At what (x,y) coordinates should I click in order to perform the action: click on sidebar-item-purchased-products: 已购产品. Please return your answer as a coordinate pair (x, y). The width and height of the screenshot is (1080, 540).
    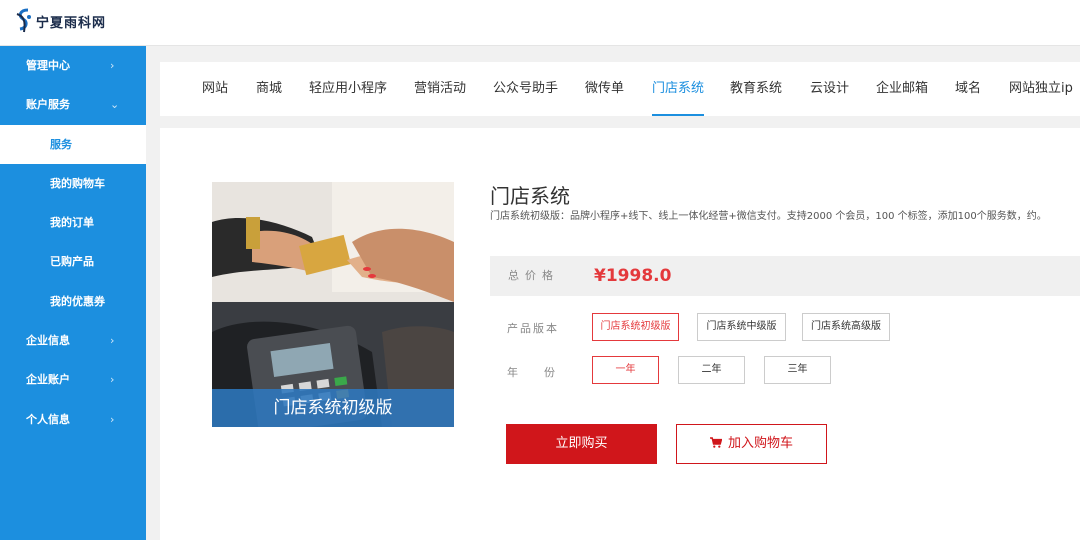
    Looking at the image, I should click on (73, 261).